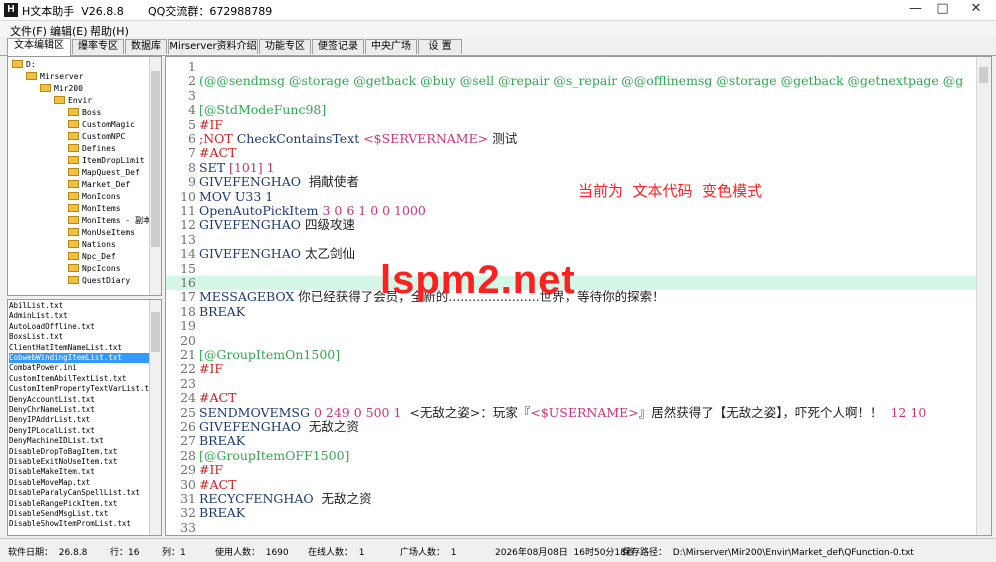 The width and height of the screenshot is (996, 562). Describe the element at coordinates (155, 332) in the screenshot. I see `file-list-scroll-thumb` at that location.